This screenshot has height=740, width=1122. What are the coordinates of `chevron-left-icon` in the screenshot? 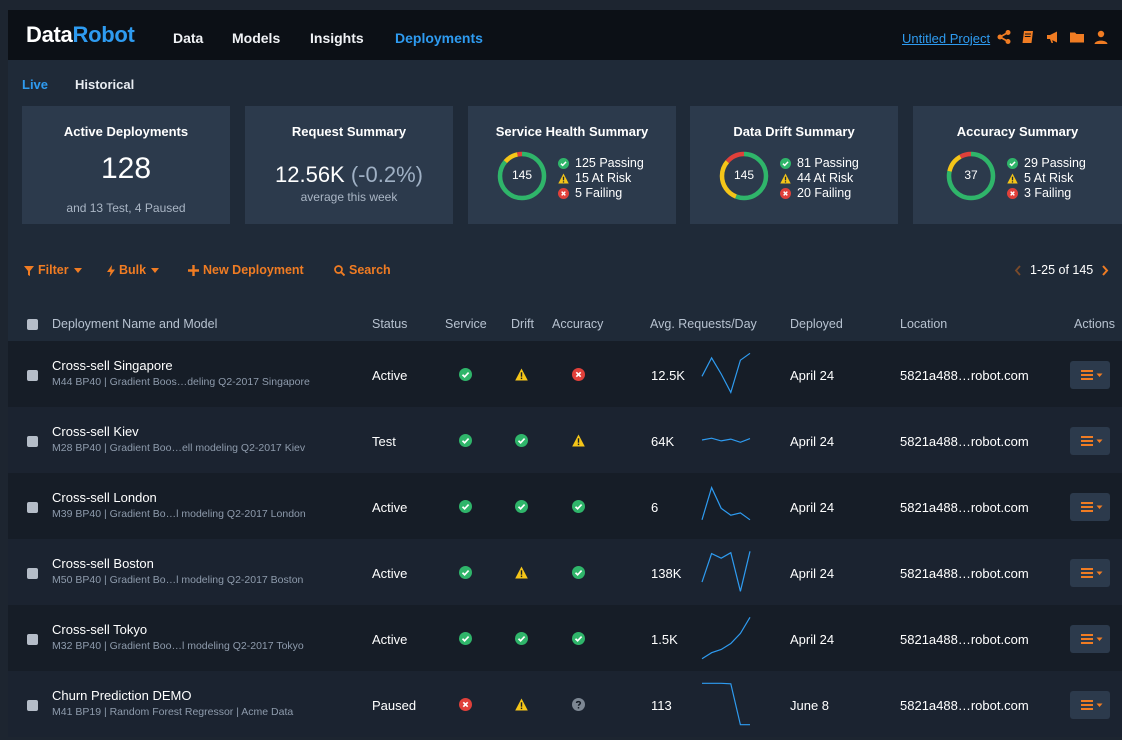 It's located at (1018, 270).